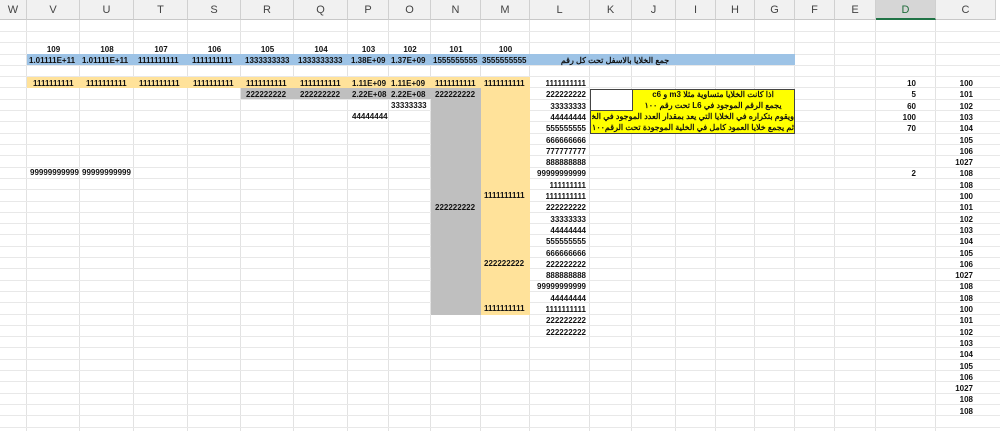 The width and height of the screenshot is (1000, 431). What do you see at coordinates (561, 286) in the screenshot?
I see `column-l-cell: 99999999999` at bounding box center [561, 286].